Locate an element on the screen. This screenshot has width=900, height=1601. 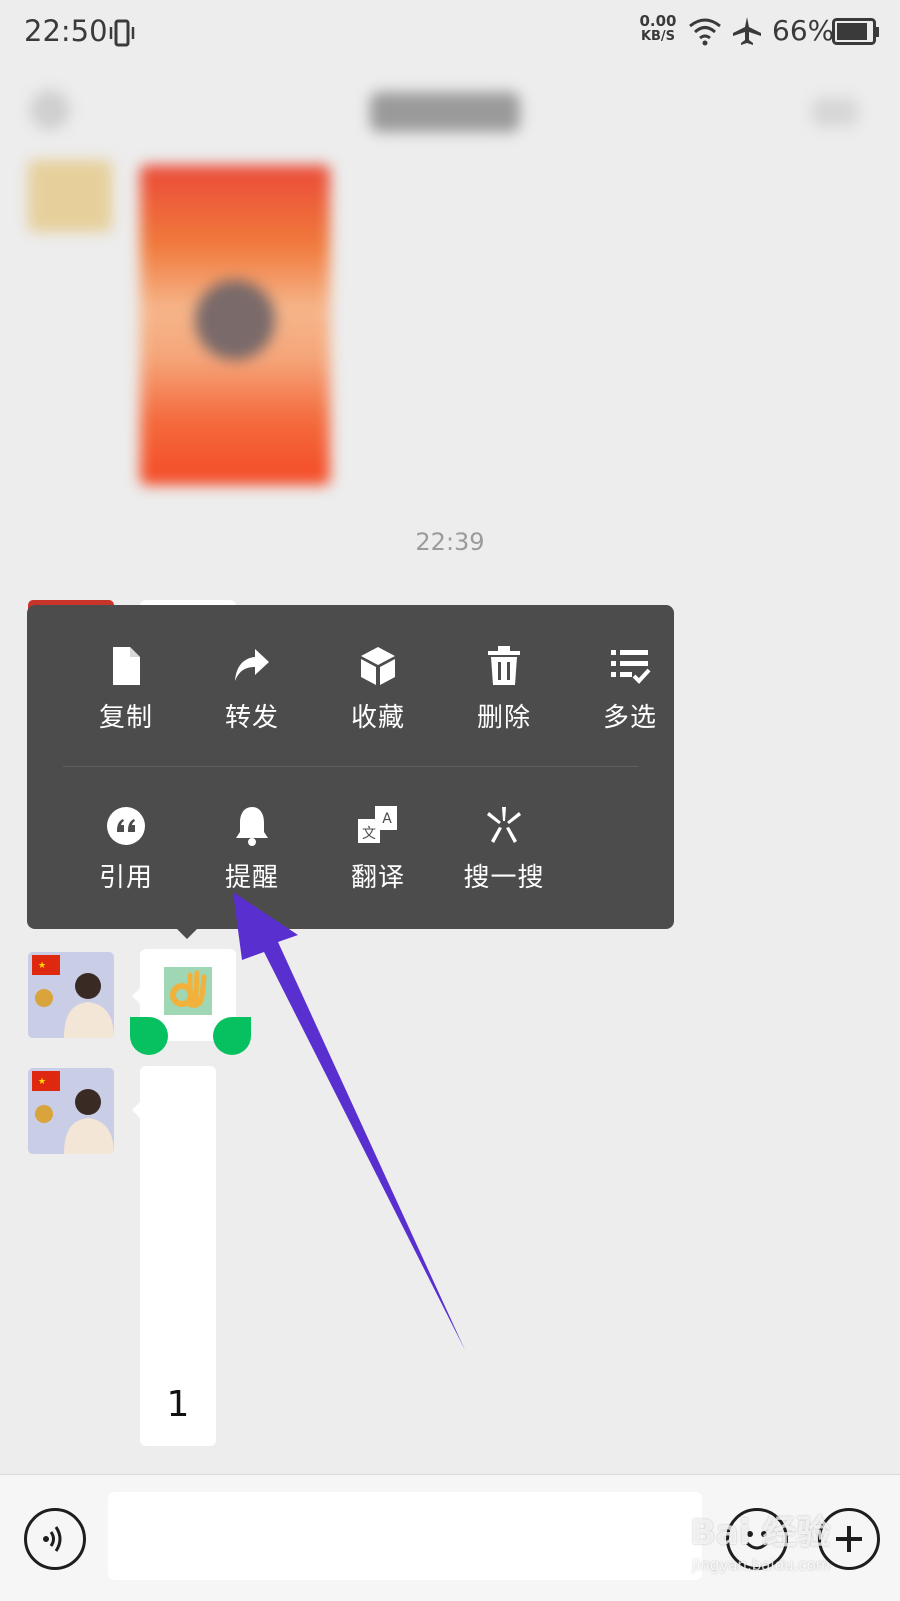
plus-icon is located at coordinates (849, 1539).